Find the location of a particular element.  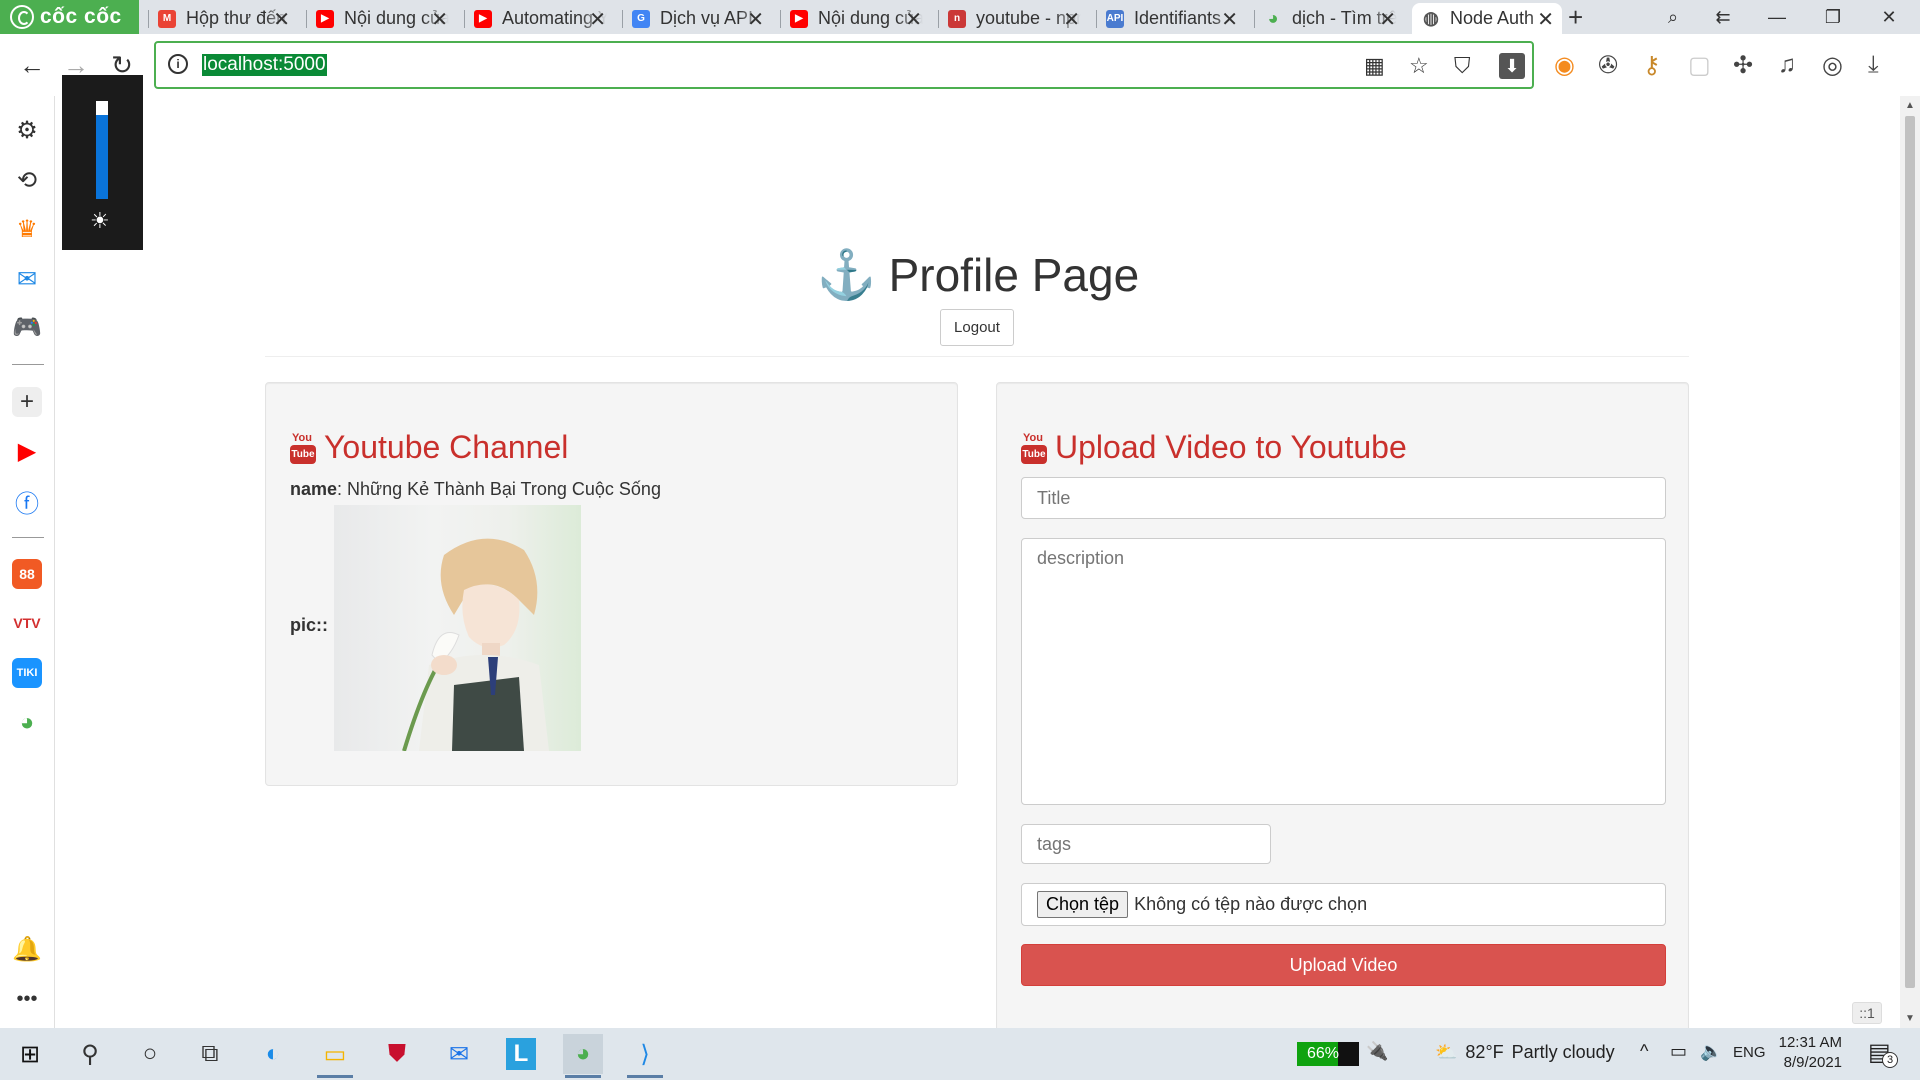

notification-bell-icon: 🔔 is located at coordinates (27, 949).